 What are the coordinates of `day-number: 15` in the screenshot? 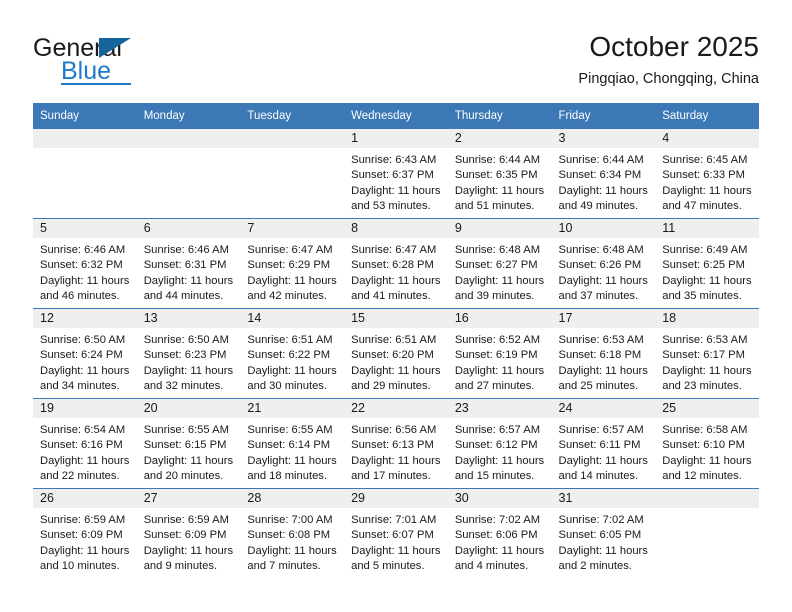 It's located at (396, 318).